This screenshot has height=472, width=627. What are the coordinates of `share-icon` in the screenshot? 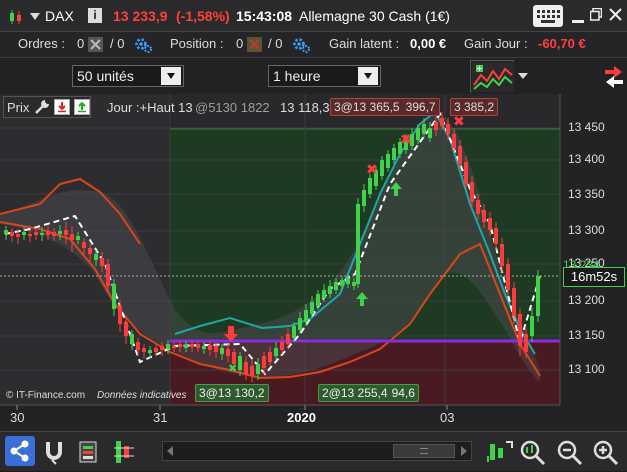 It's located at (20, 451).